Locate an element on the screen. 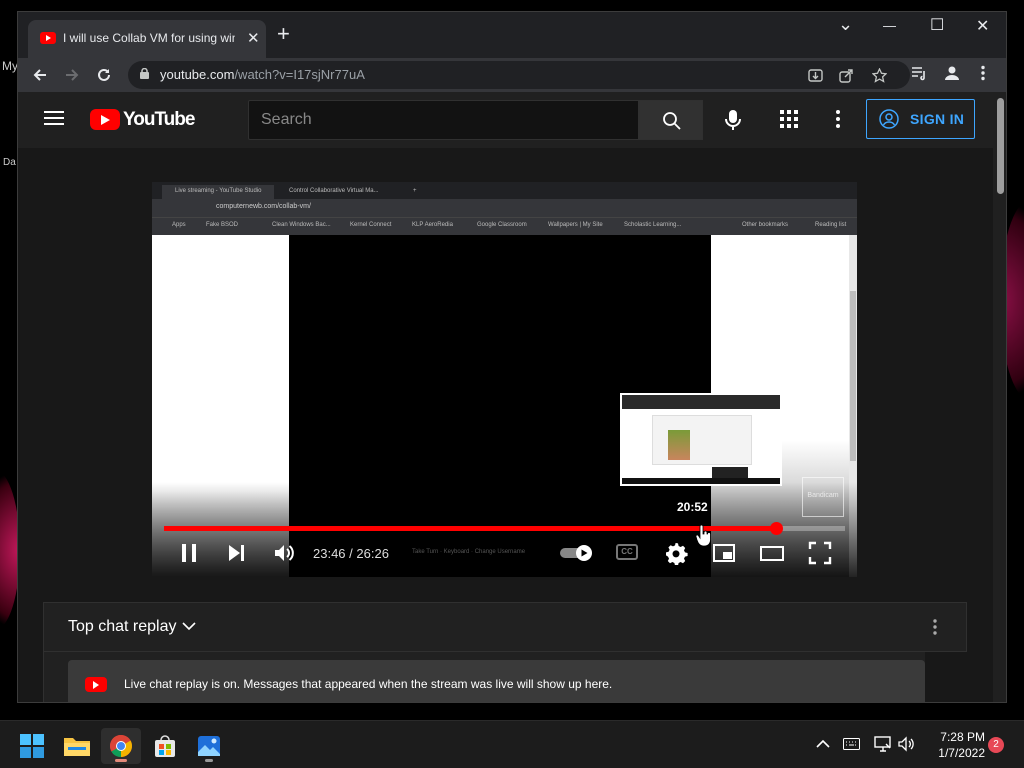 The width and height of the screenshot is (1024, 768). youtube-icon is located at coordinates (96, 684).